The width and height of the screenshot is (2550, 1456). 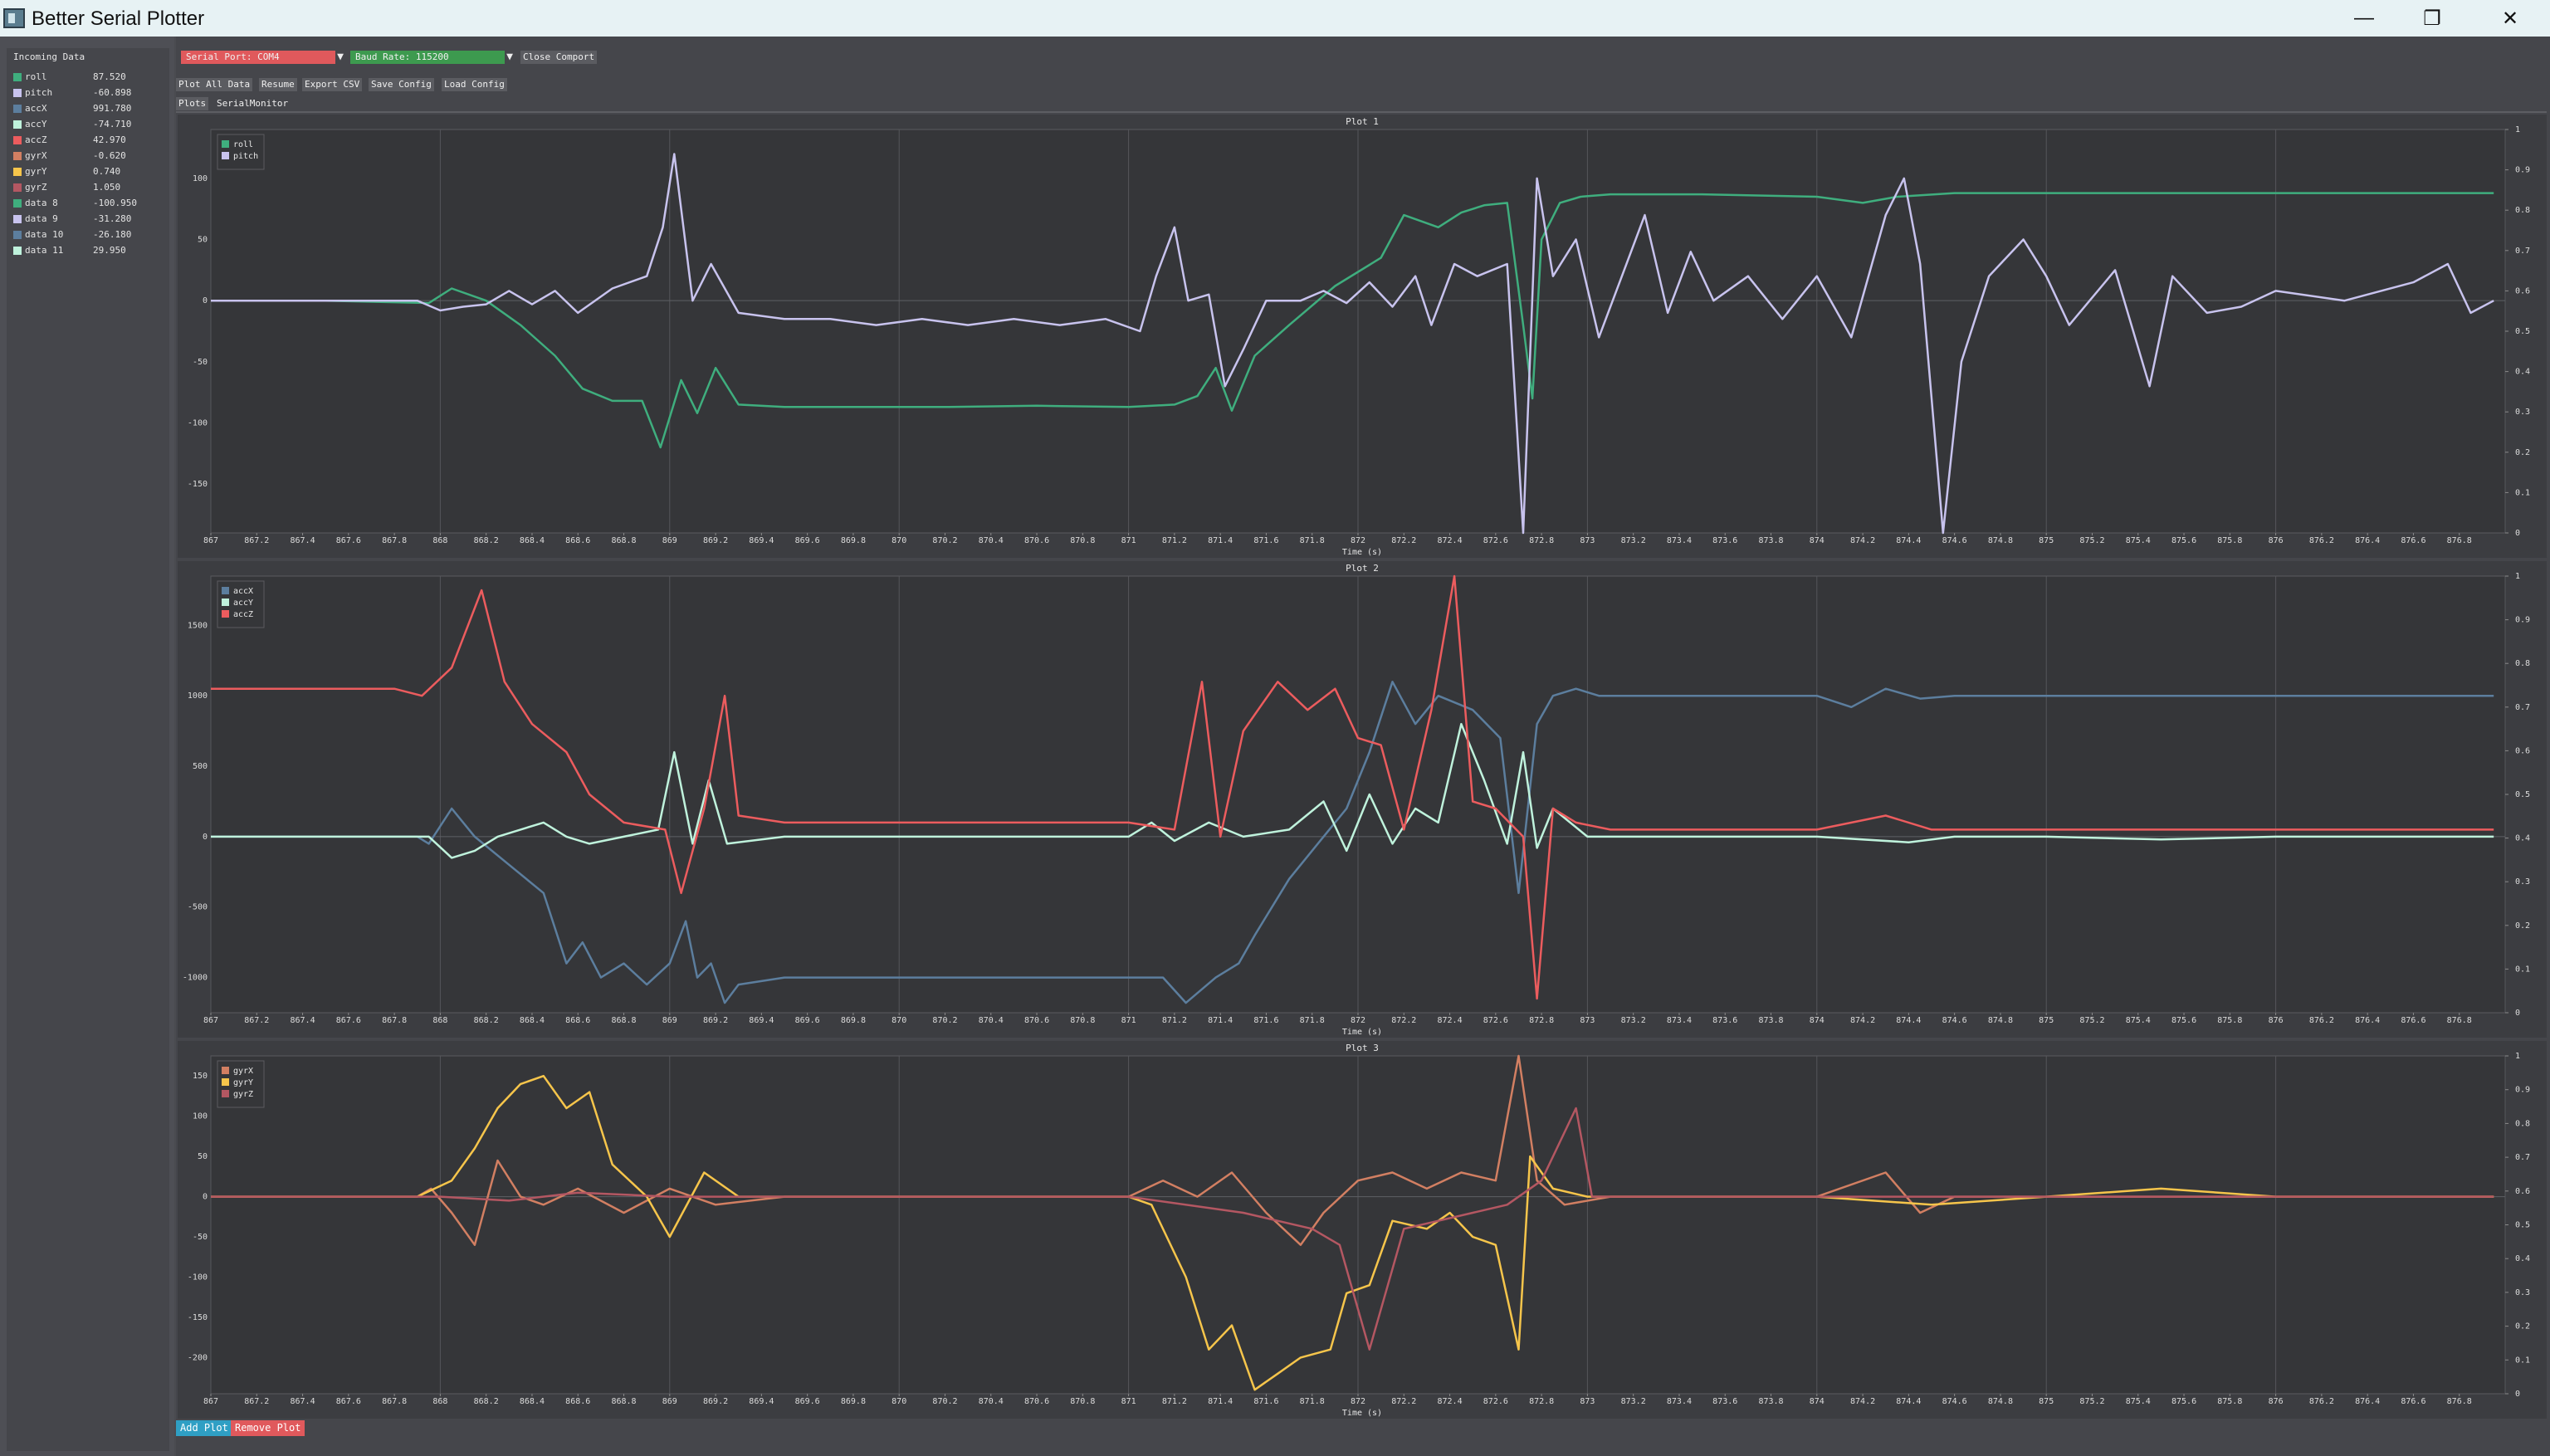 I want to click on x-tick-label: 870, so click(x=899, y=1020).